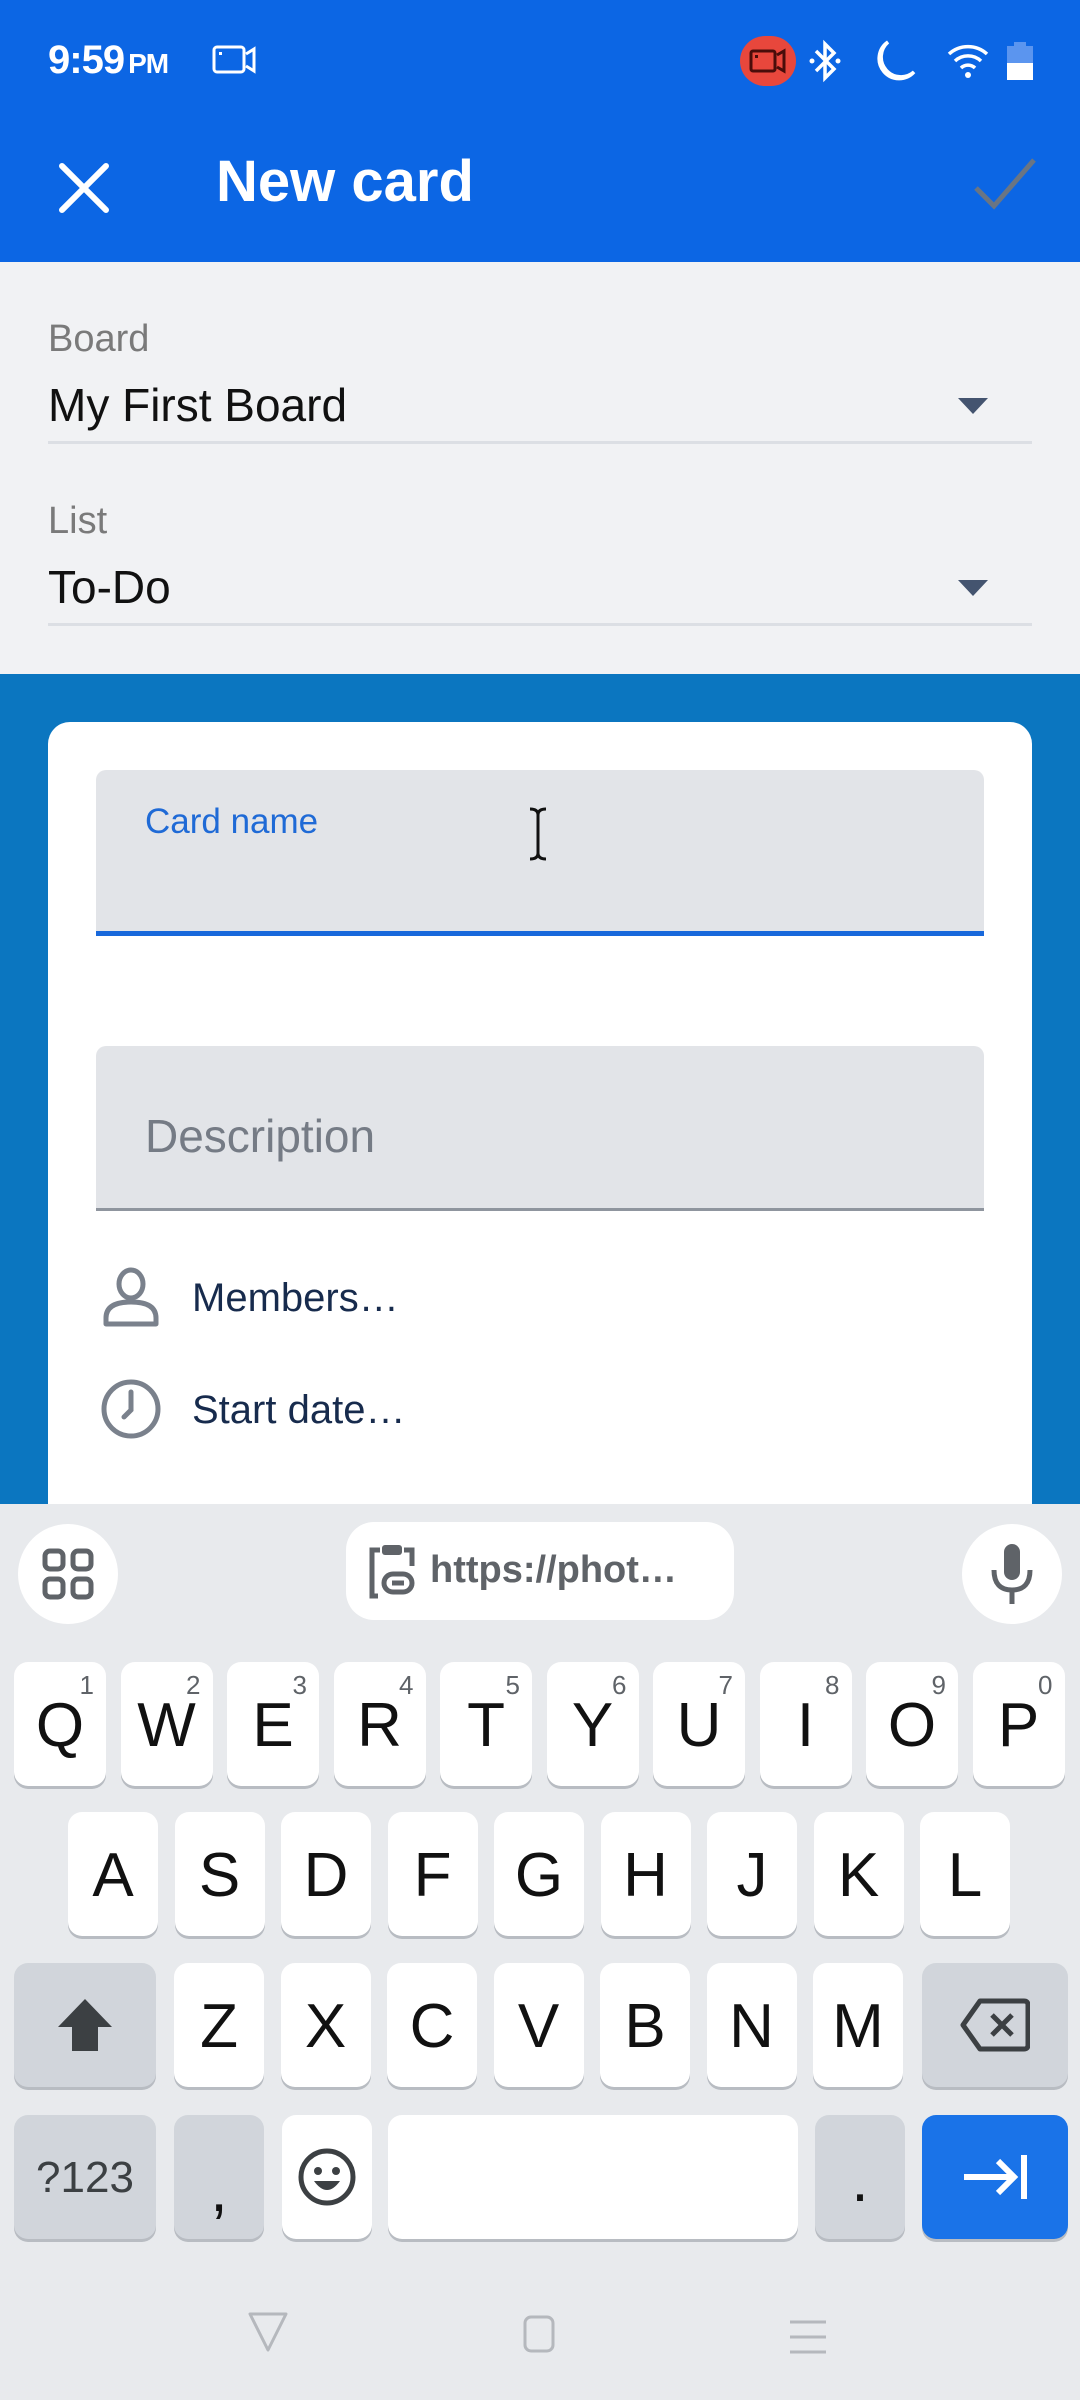  Describe the element at coordinates (912, 1724) in the screenshot. I see `key-o: O9` at that location.